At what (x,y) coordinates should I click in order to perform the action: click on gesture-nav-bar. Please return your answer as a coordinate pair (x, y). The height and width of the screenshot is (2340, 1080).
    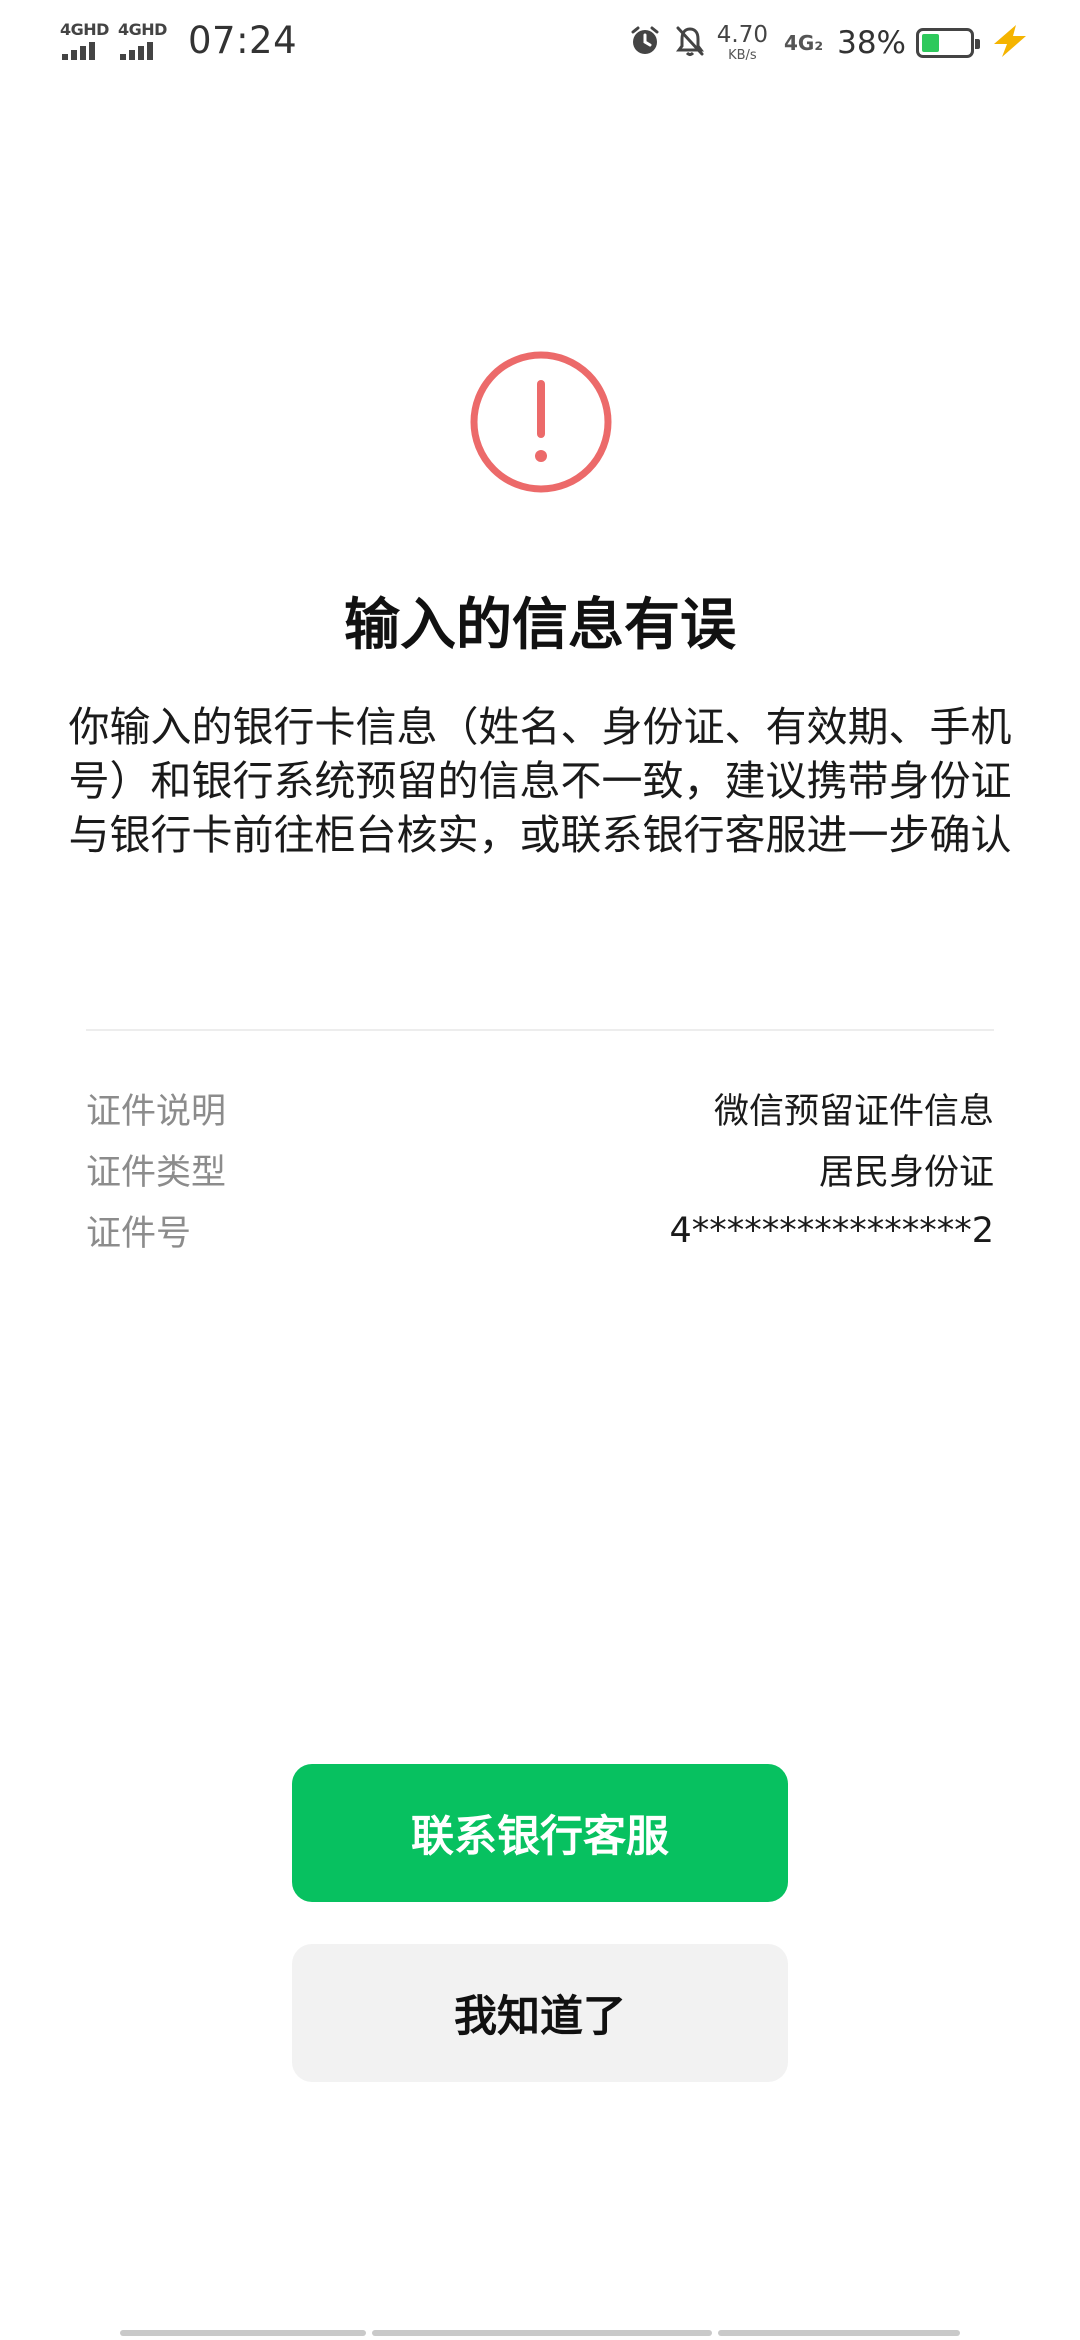
    Looking at the image, I should click on (540, 2333).